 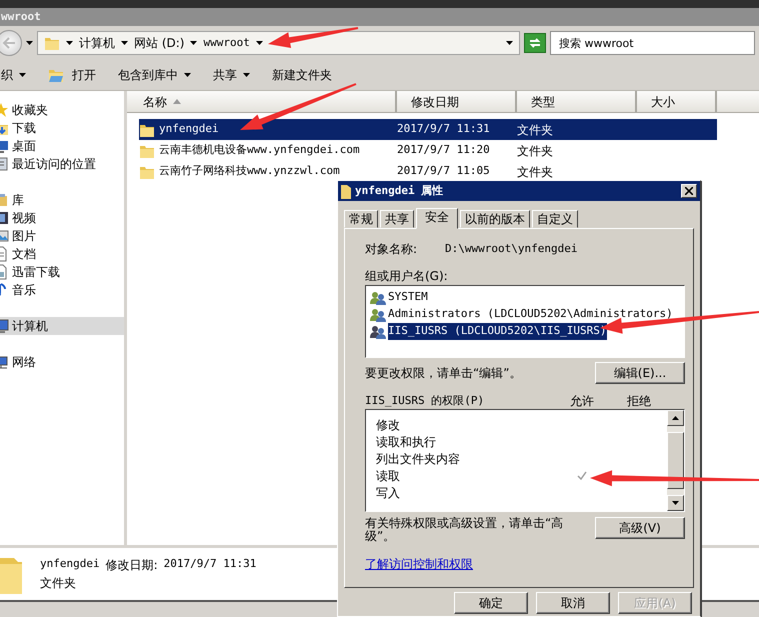 I want to click on refresh-button, so click(x=535, y=43).